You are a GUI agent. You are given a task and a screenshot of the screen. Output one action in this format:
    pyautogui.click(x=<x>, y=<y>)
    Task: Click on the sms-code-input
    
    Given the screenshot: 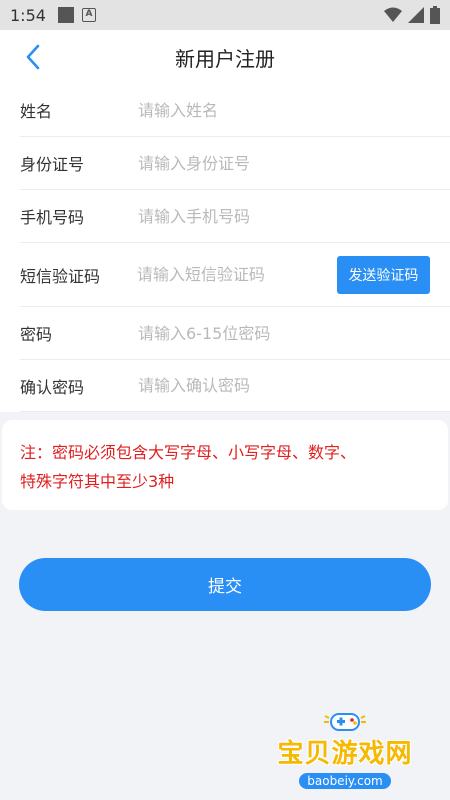 What is the action you would take?
    pyautogui.click(x=236, y=274)
    